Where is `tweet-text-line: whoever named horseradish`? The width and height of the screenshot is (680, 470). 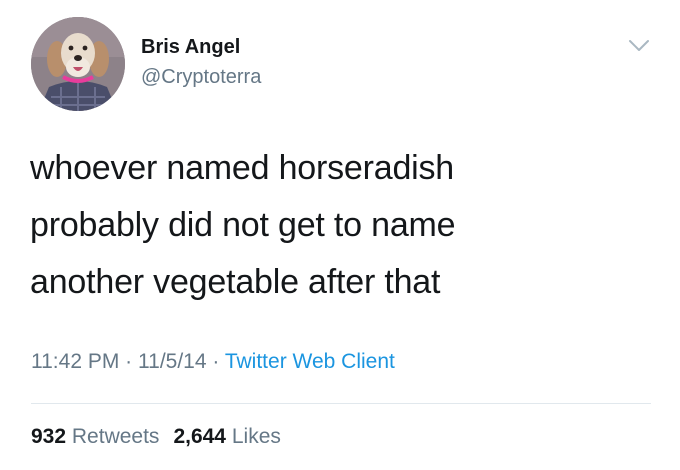
tweet-text-line: whoever named horseradish is located at coordinates (242, 168).